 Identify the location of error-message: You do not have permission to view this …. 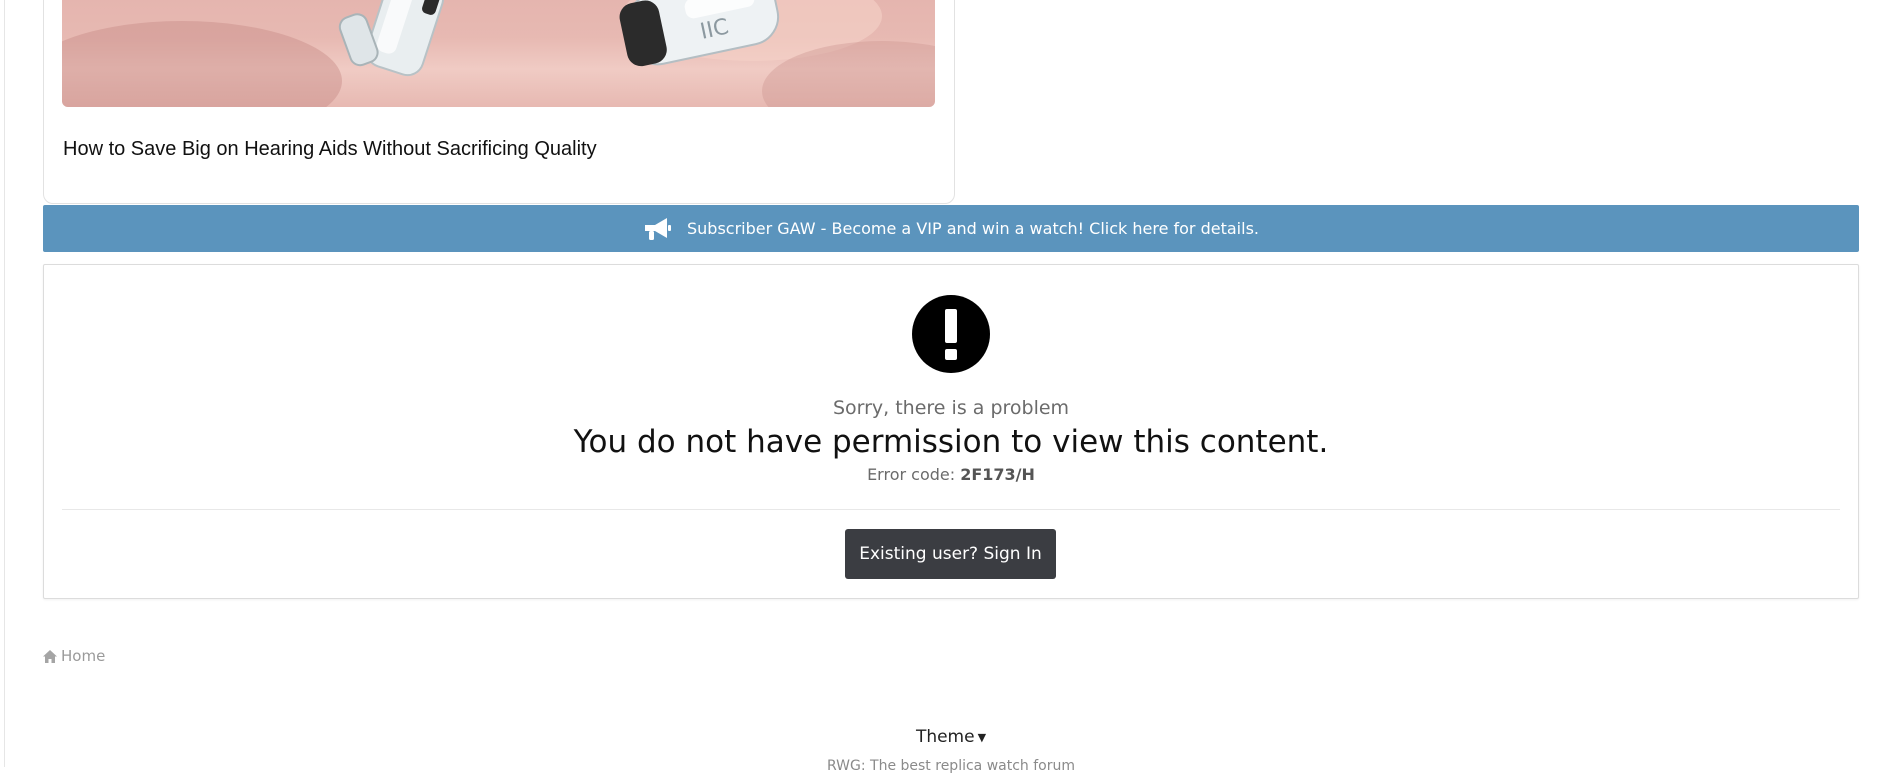
(951, 442).